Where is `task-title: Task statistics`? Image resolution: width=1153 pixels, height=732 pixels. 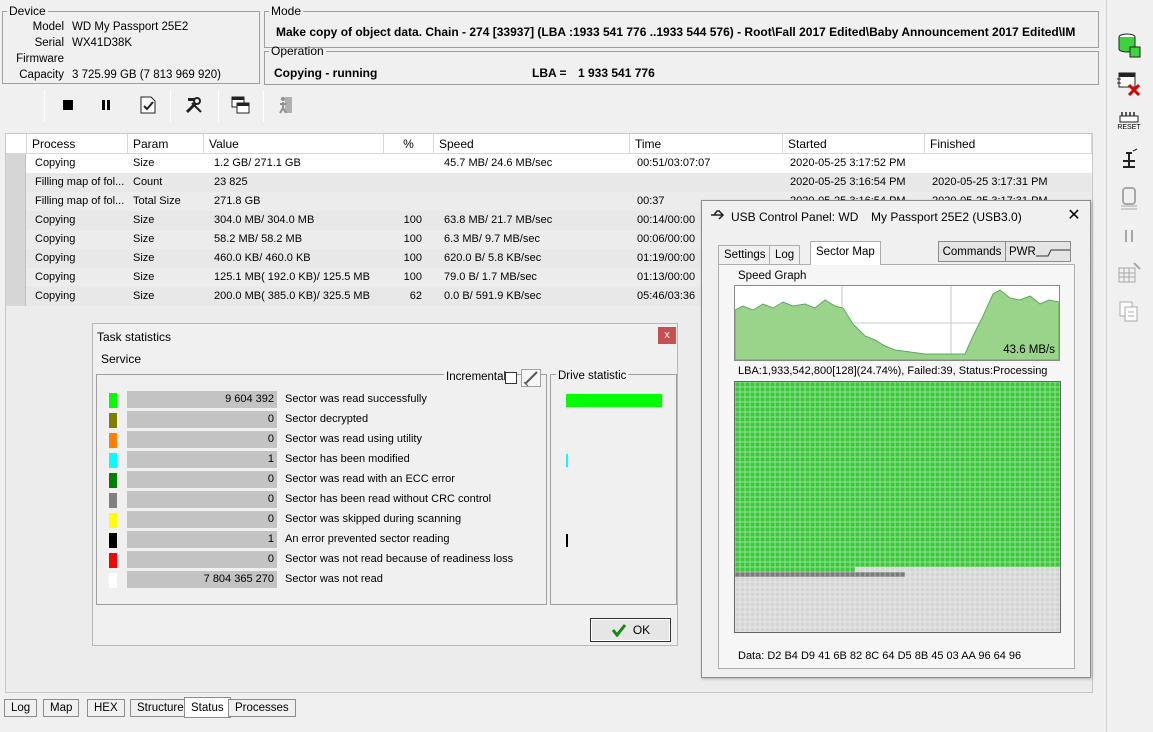 task-title: Task statistics is located at coordinates (134, 337).